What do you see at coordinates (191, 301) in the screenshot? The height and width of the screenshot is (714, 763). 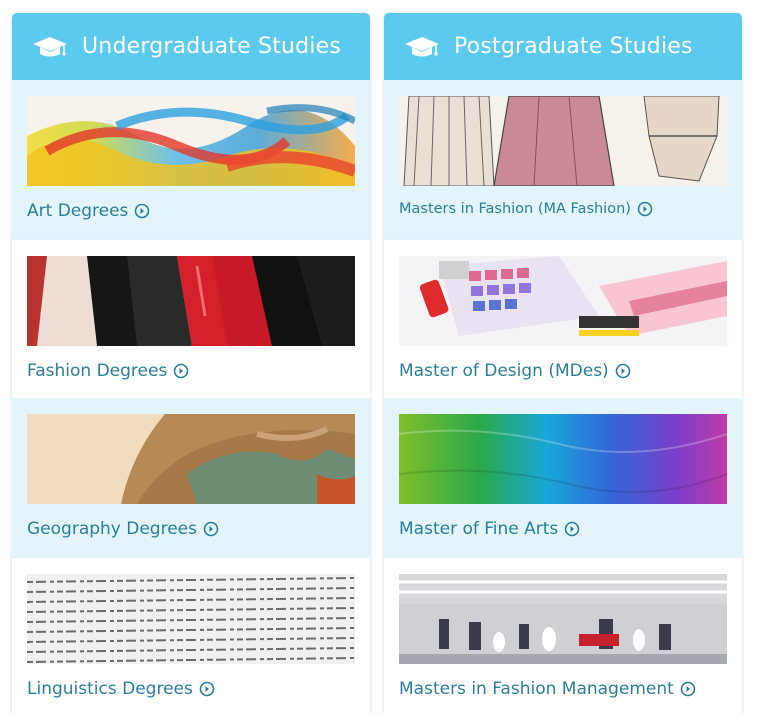 I see `high-heels-image` at bounding box center [191, 301].